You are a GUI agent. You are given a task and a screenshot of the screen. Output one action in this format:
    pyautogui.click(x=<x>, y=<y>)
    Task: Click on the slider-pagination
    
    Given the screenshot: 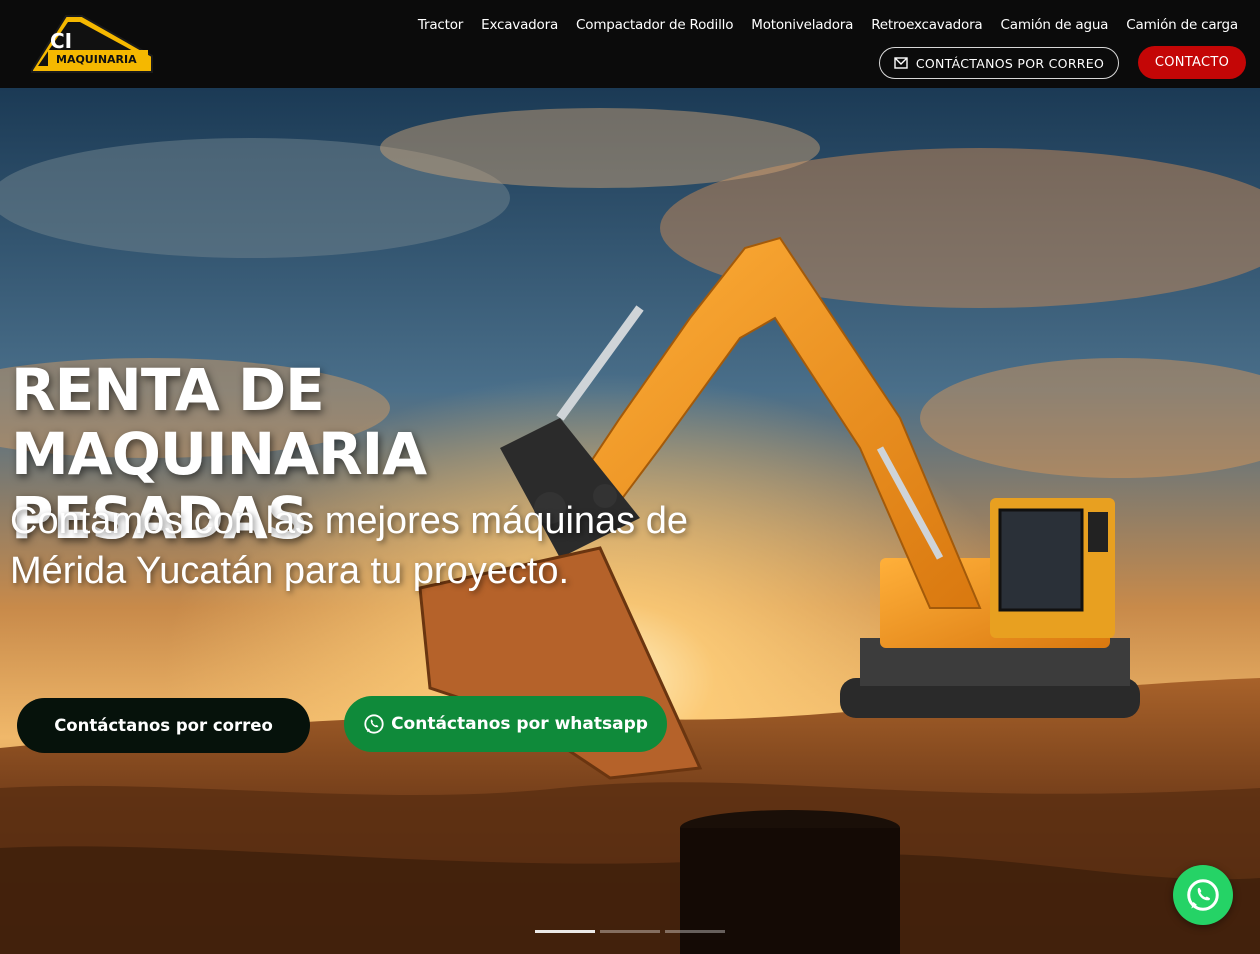 What is the action you would take?
    pyautogui.click(x=630, y=931)
    